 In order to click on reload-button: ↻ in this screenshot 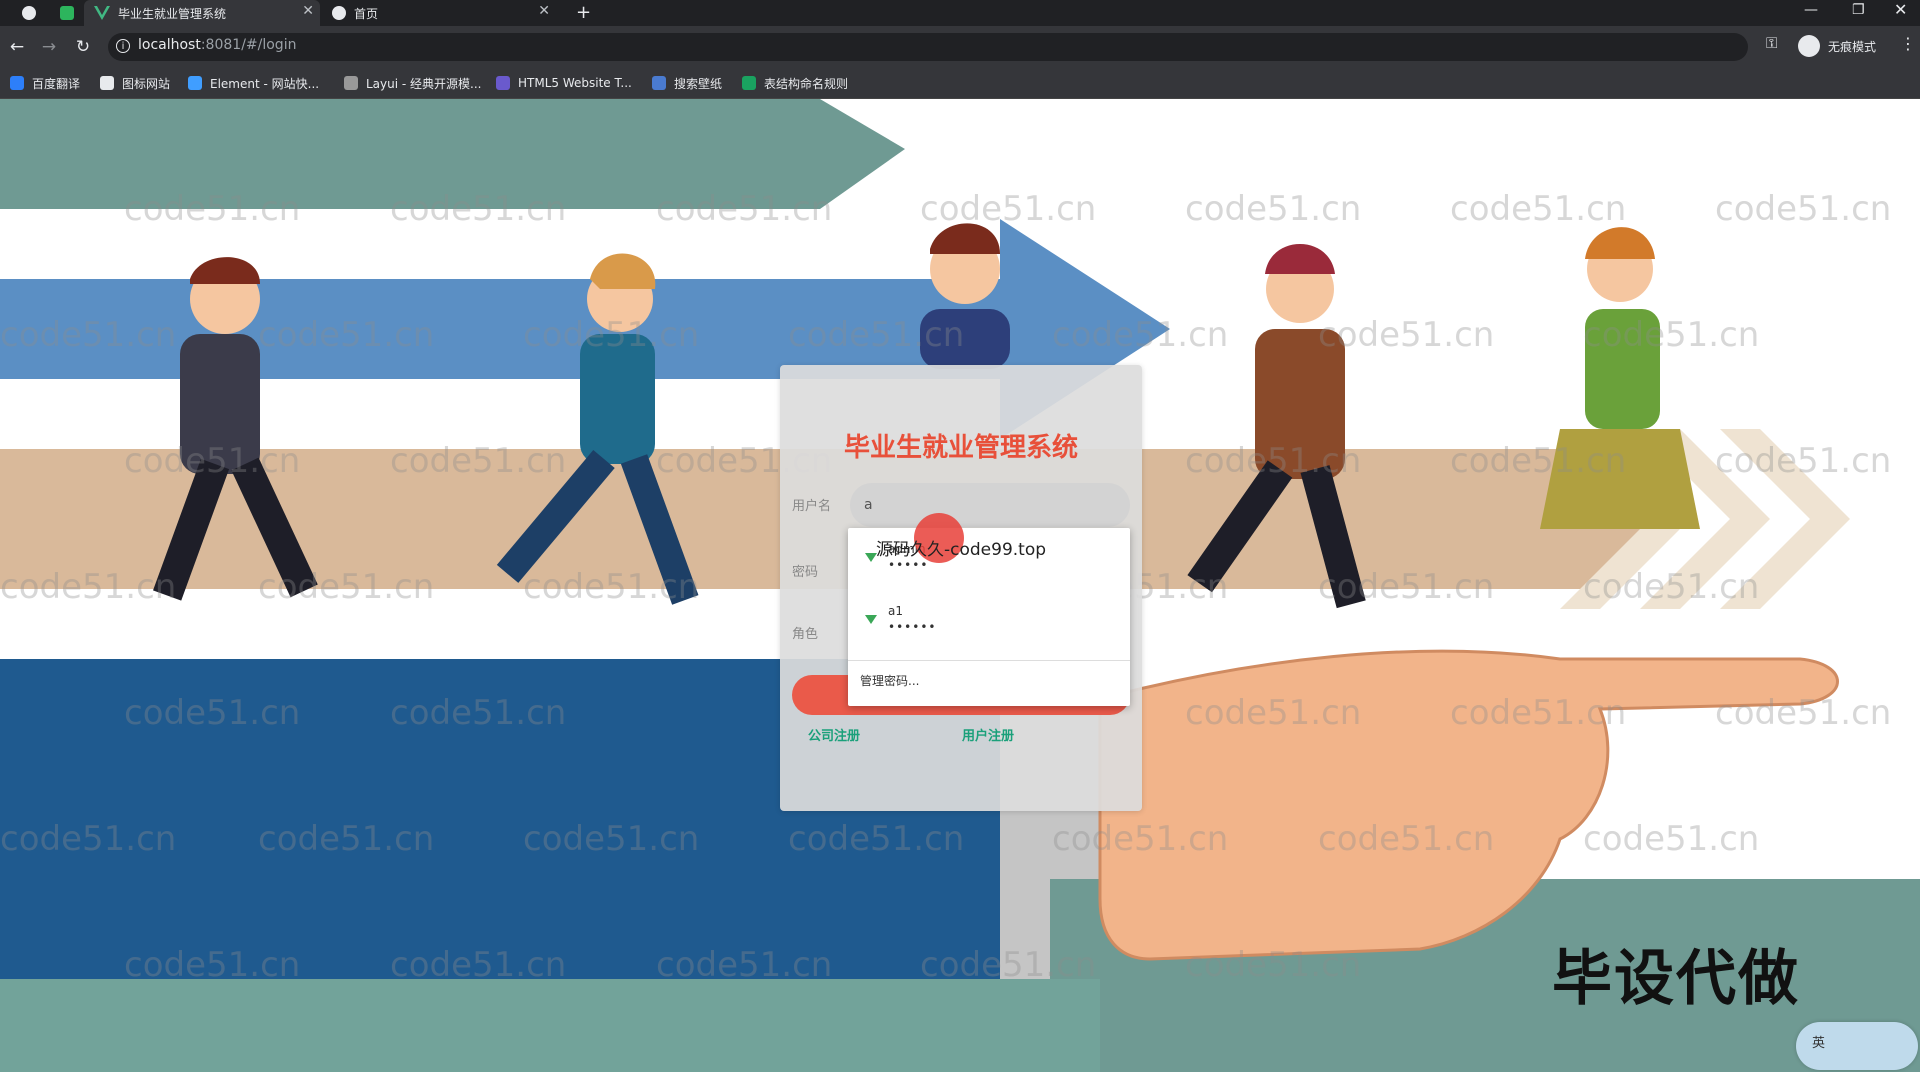, I will do `click(83, 47)`.